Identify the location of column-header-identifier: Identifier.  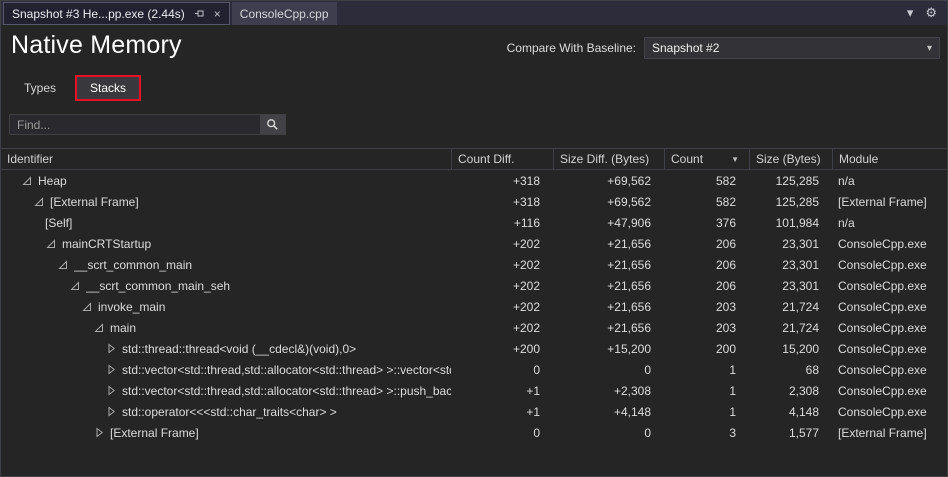
(226, 159).